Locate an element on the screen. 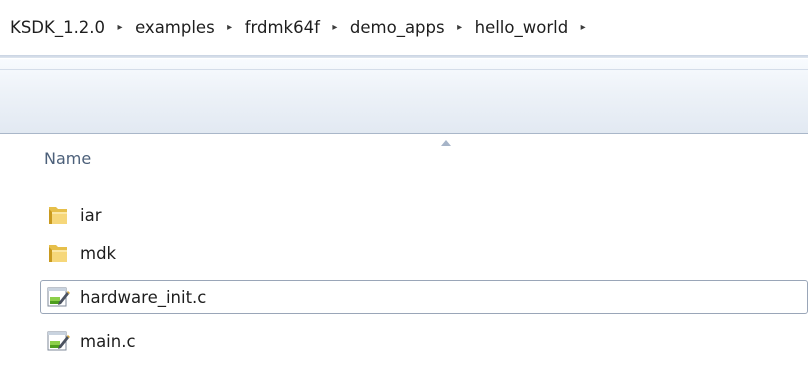 The width and height of the screenshot is (808, 370). breadcrumb-item-demo-apps: demo_apps is located at coordinates (397, 27).